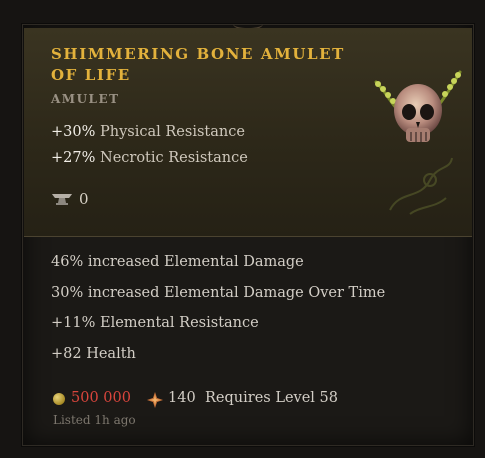  Describe the element at coordinates (73, 158) in the screenshot. I see `implicit-value: +27%` at that location.